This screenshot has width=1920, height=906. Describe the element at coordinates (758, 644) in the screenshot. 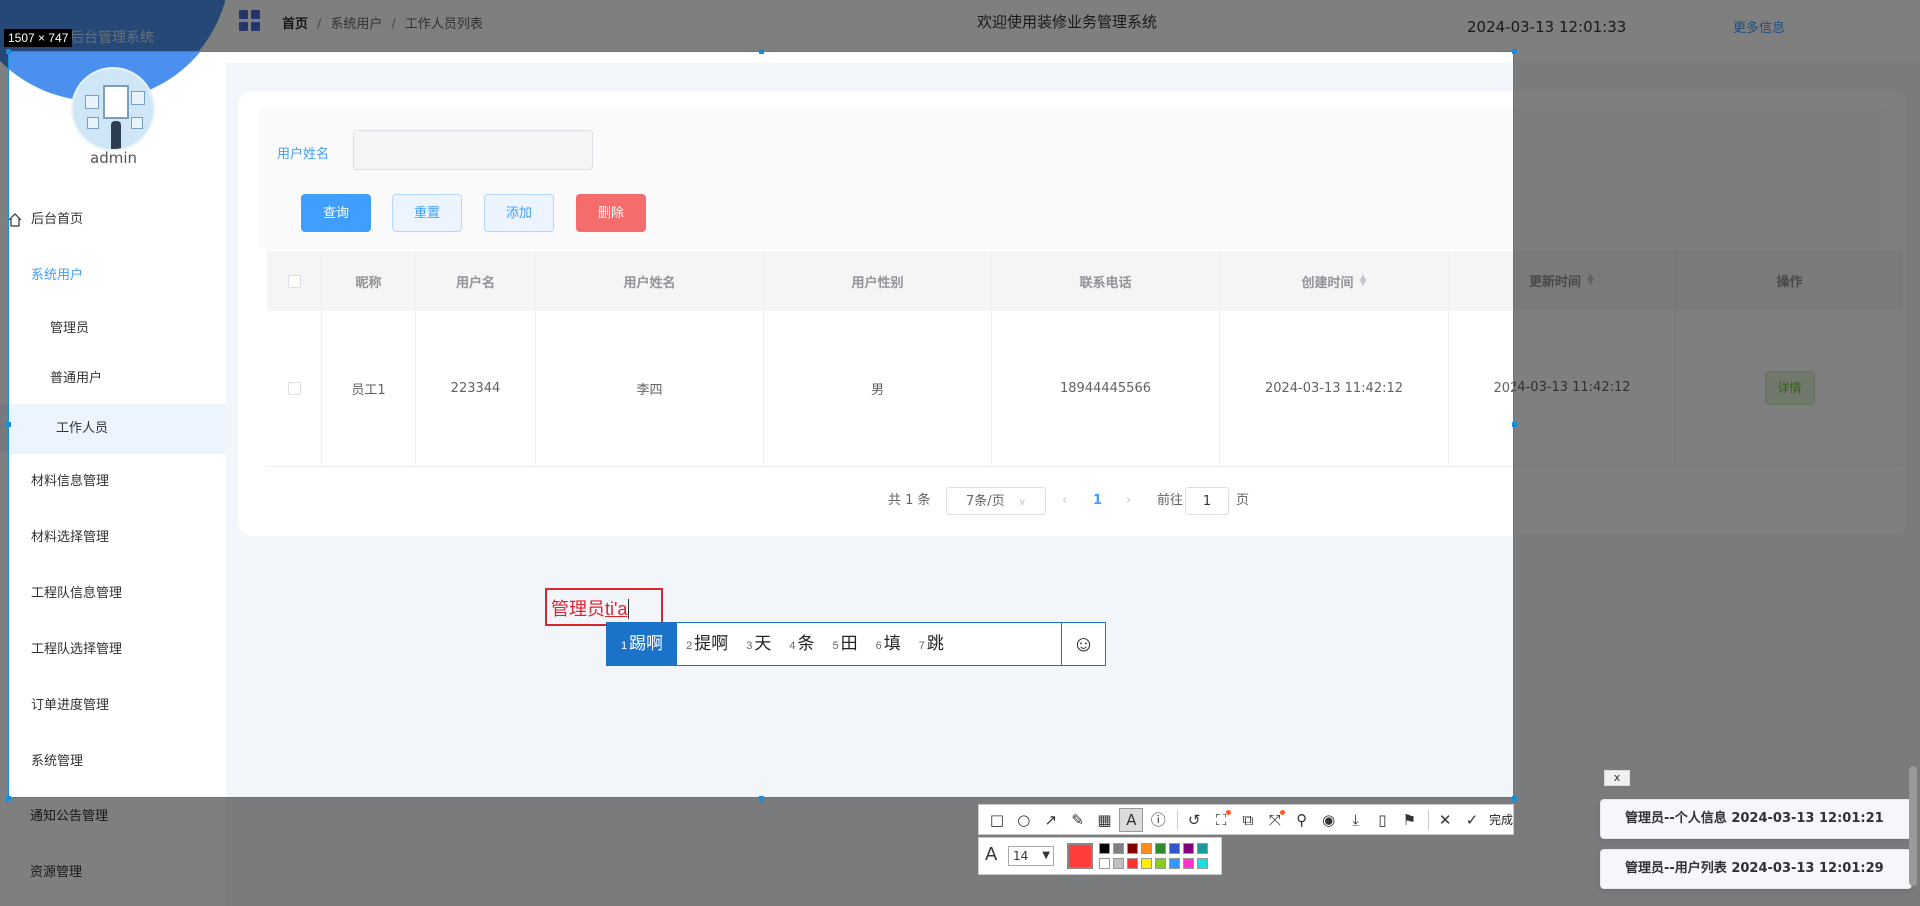

I see `ime-candidate: 3天` at that location.